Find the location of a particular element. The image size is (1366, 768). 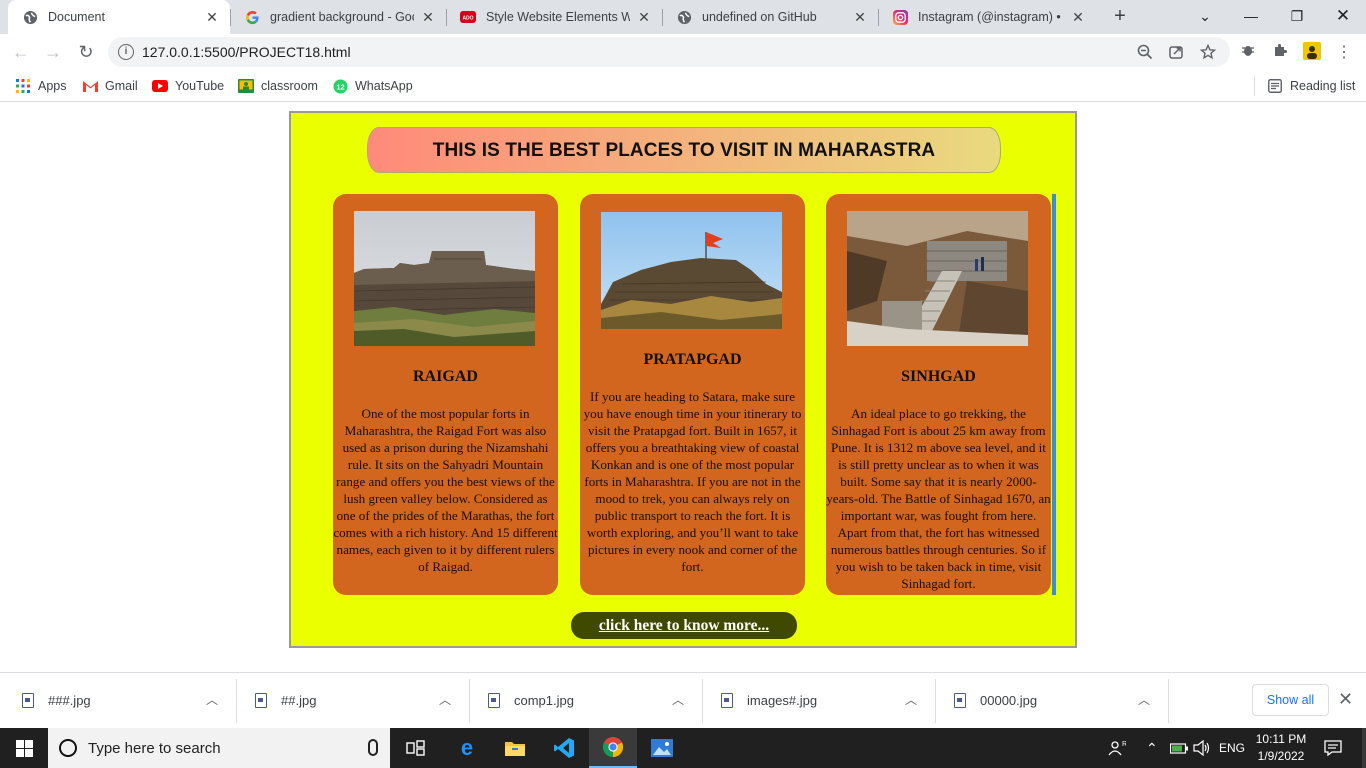

address-bar: i 127.0.0.1:5500/PROJECT18.html is located at coordinates (669, 52).